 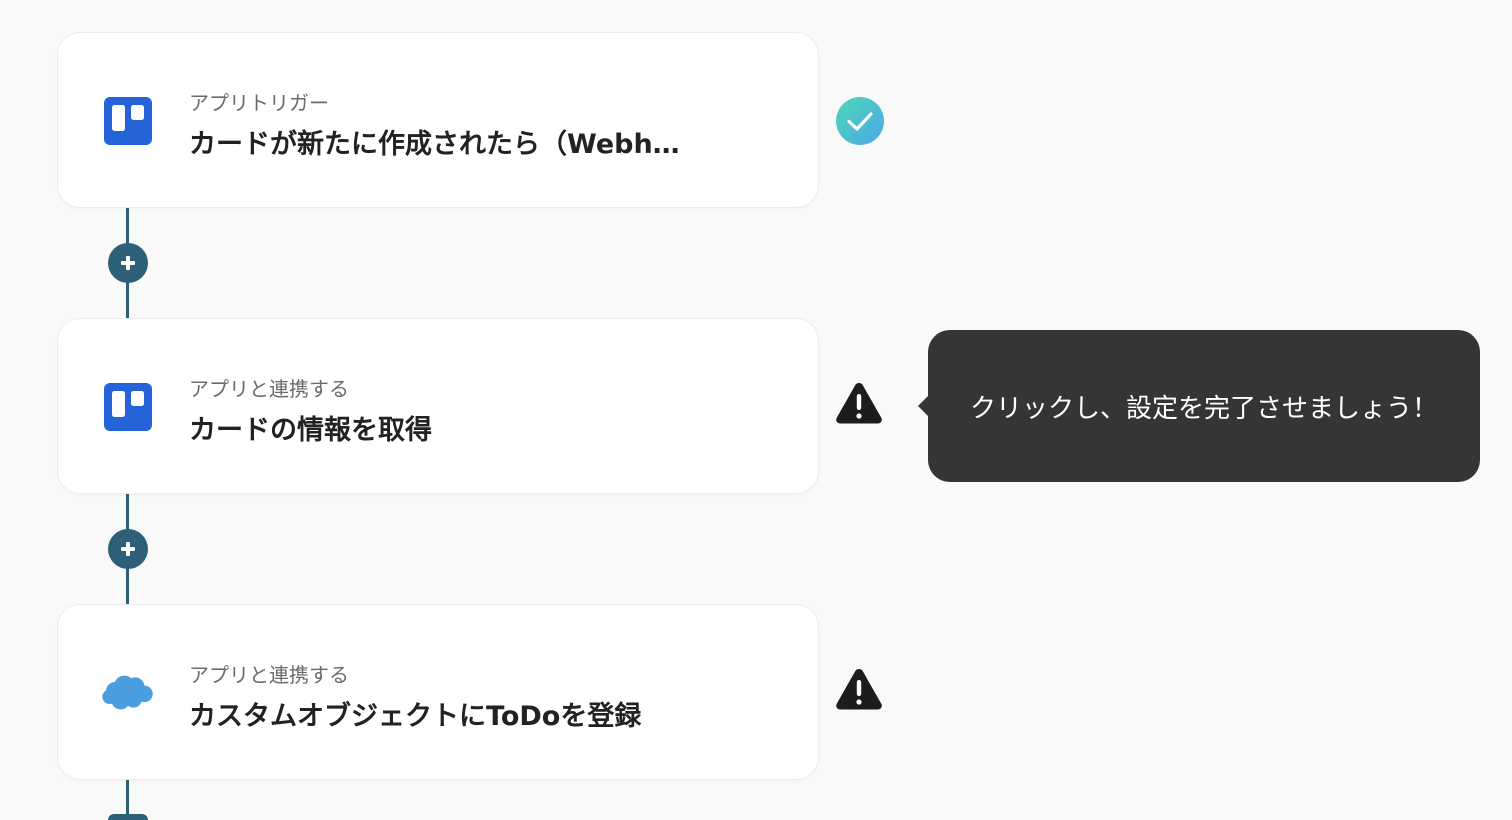 I want to click on tooltip-text: クリックし、設定を完了させましょう！, so click(x=1203, y=408).